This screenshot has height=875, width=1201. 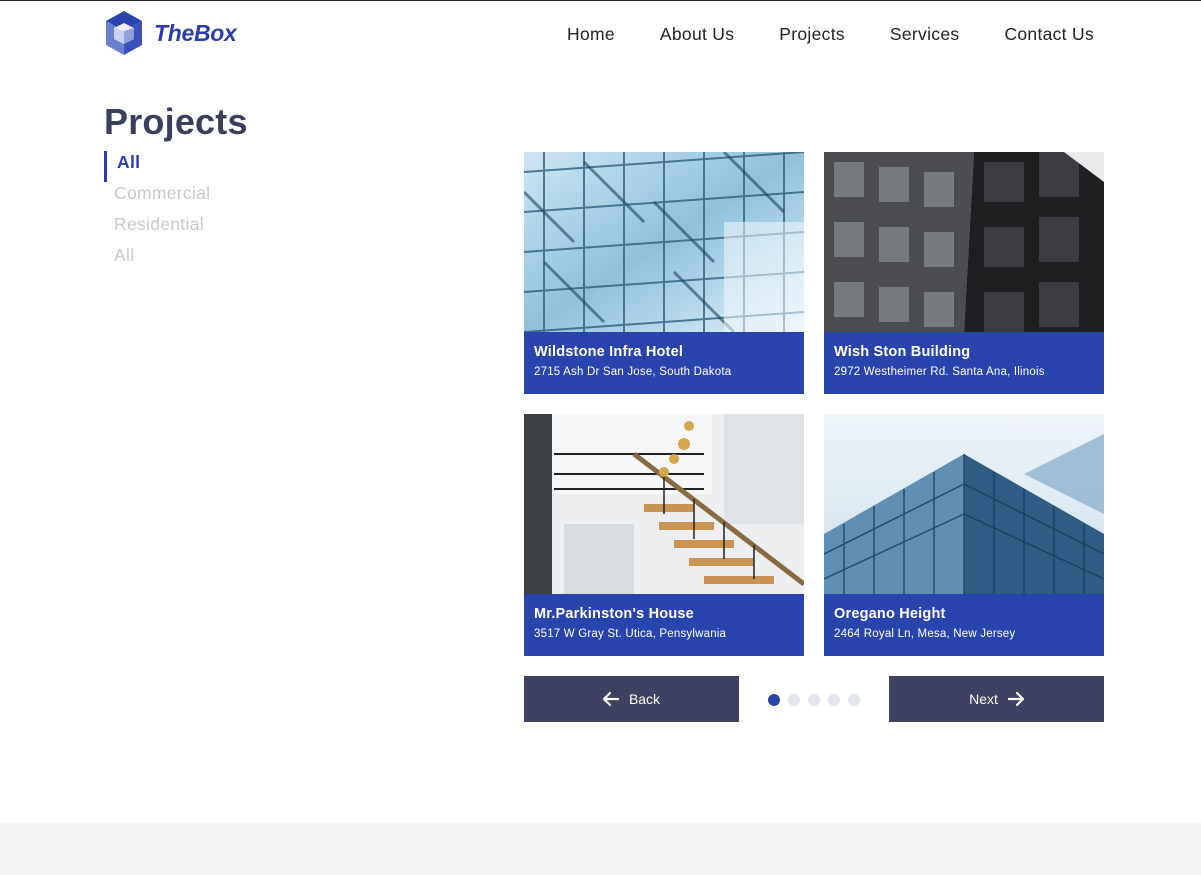 I want to click on footer, so click(x=600, y=849).